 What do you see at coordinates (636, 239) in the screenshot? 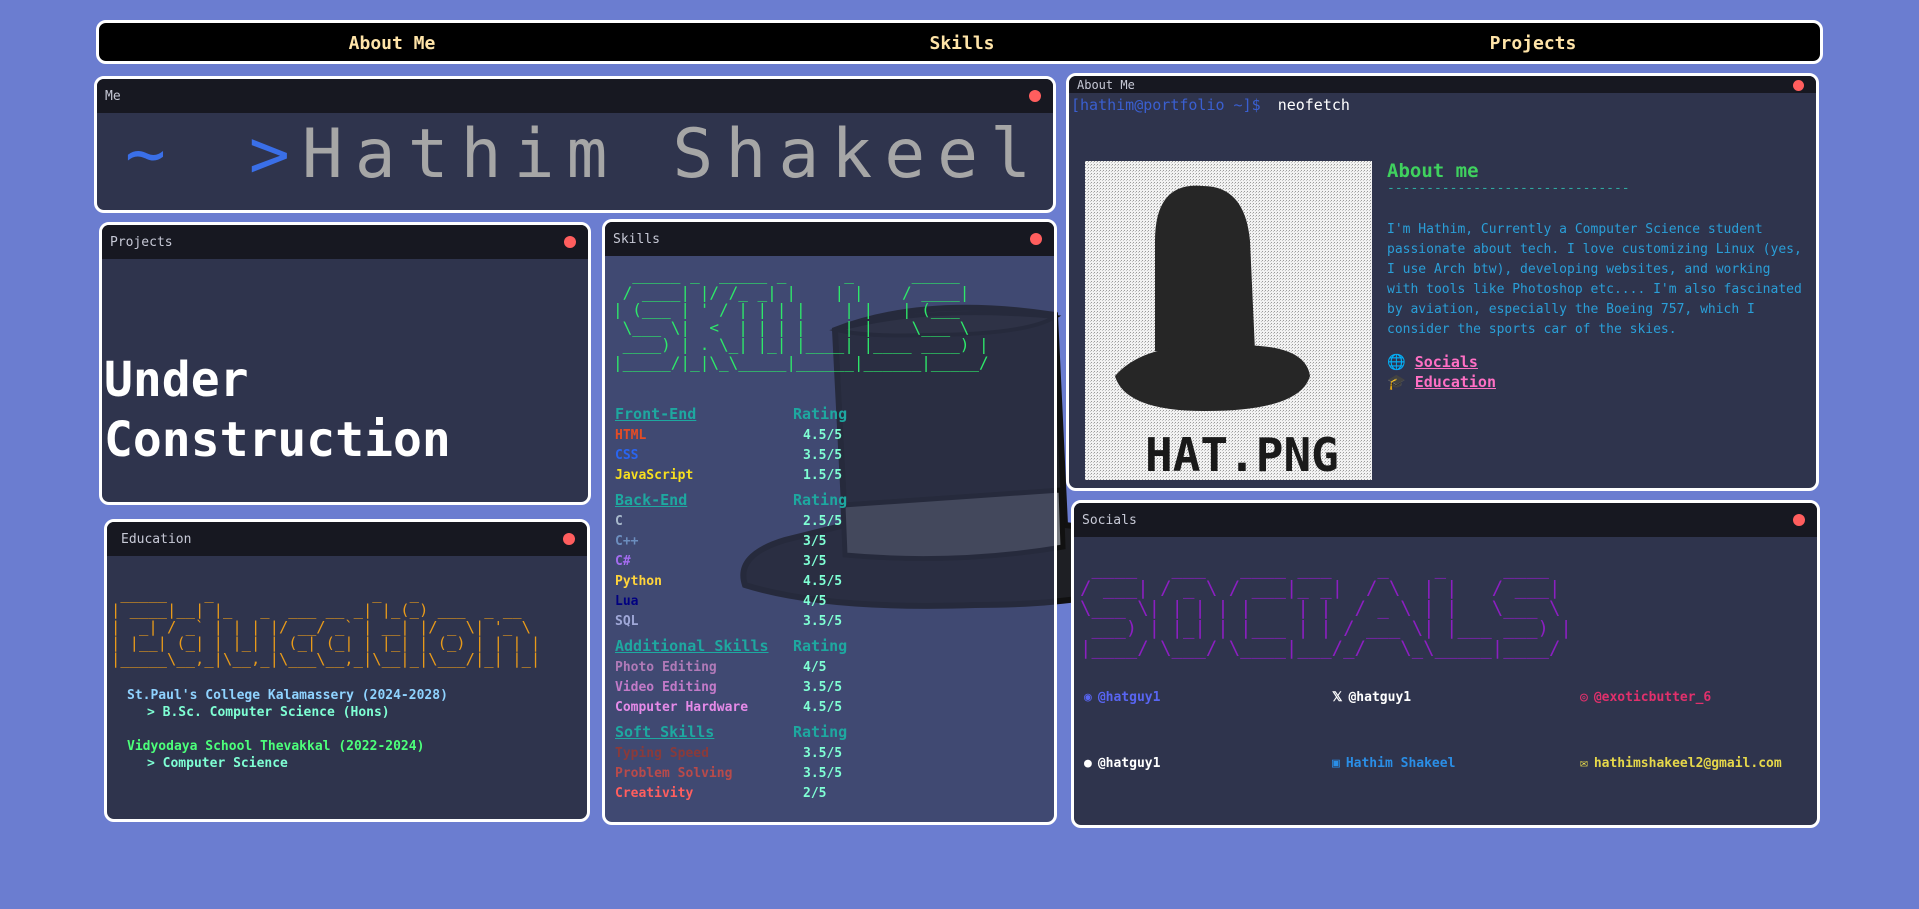
I see `skills-title: Skills` at bounding box center [636, 239].